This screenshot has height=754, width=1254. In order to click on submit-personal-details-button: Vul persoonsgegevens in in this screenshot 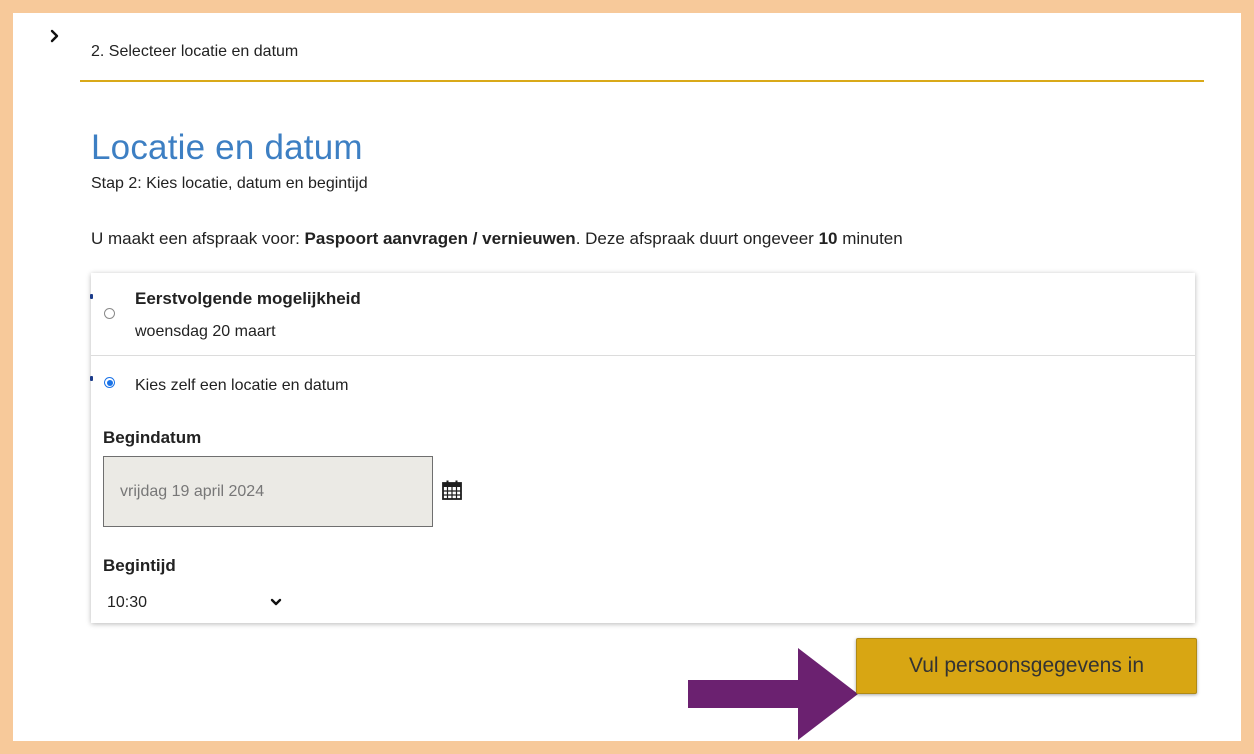, I will do `click(1026, 666)`.